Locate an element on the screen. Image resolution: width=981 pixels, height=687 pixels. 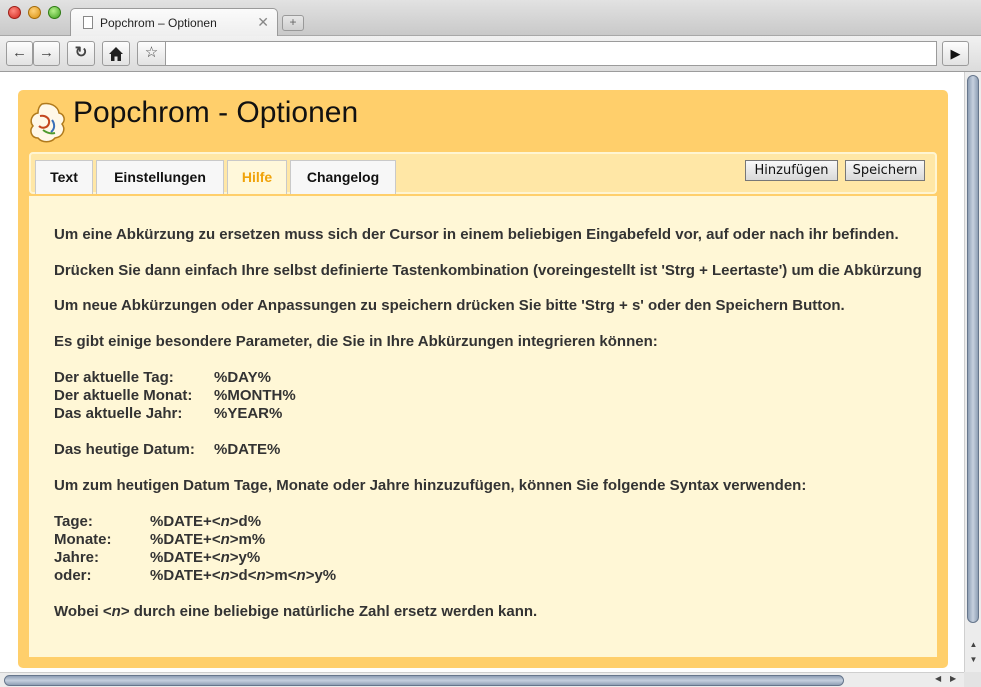
vertical-scroll-thumb is located at coordinates (973, 349).